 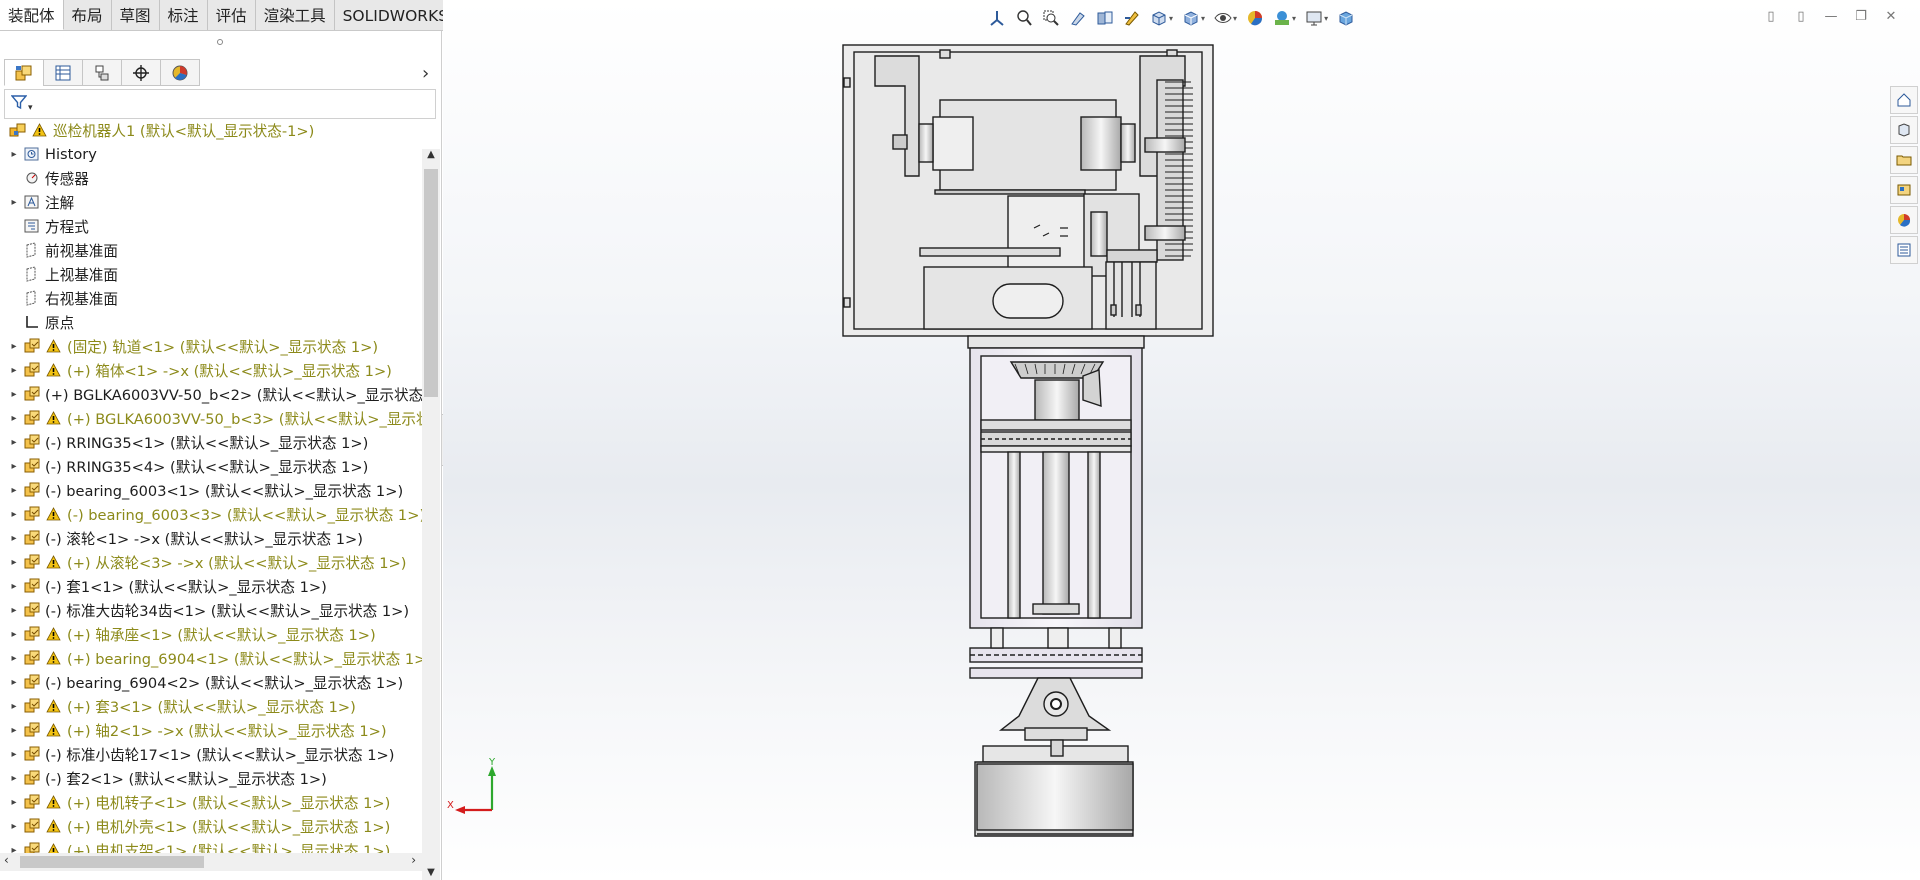 I want to click on tab-1: 布局, so click(x=87, y=15).